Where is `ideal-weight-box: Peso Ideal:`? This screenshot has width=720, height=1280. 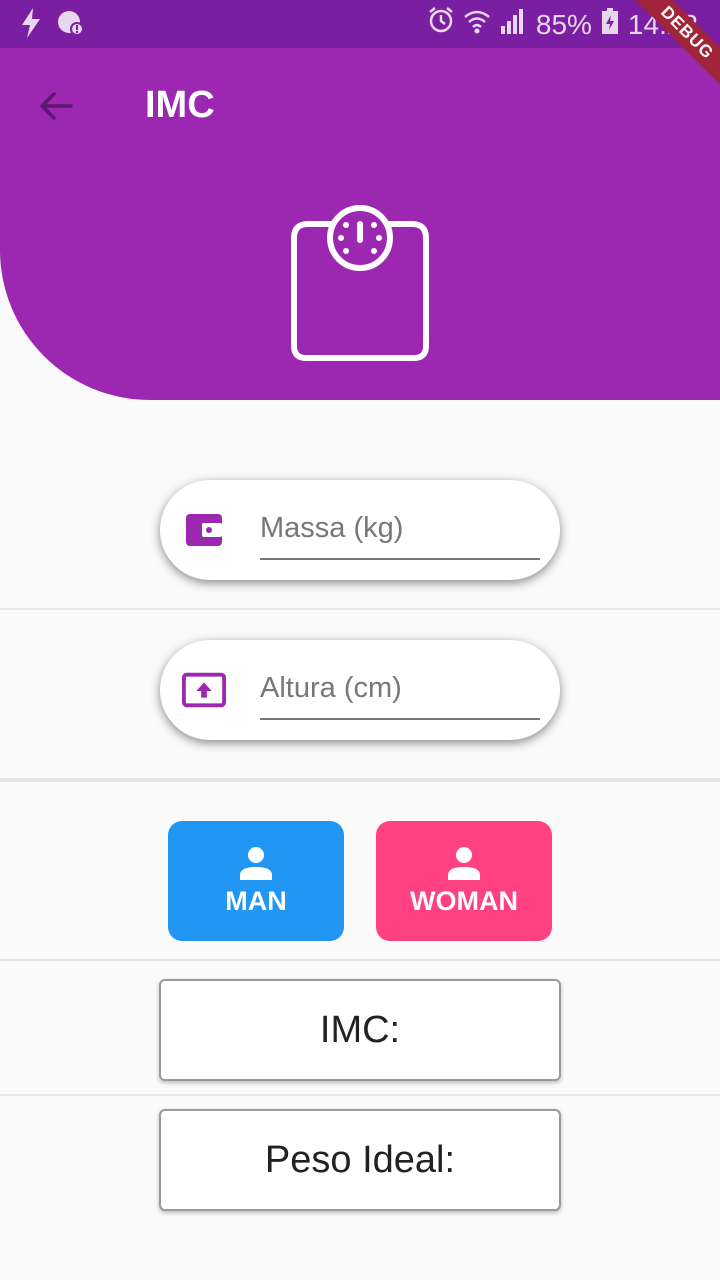
ideal-weight-box: Peso Ideal: is located at coordinates (360, 1160).